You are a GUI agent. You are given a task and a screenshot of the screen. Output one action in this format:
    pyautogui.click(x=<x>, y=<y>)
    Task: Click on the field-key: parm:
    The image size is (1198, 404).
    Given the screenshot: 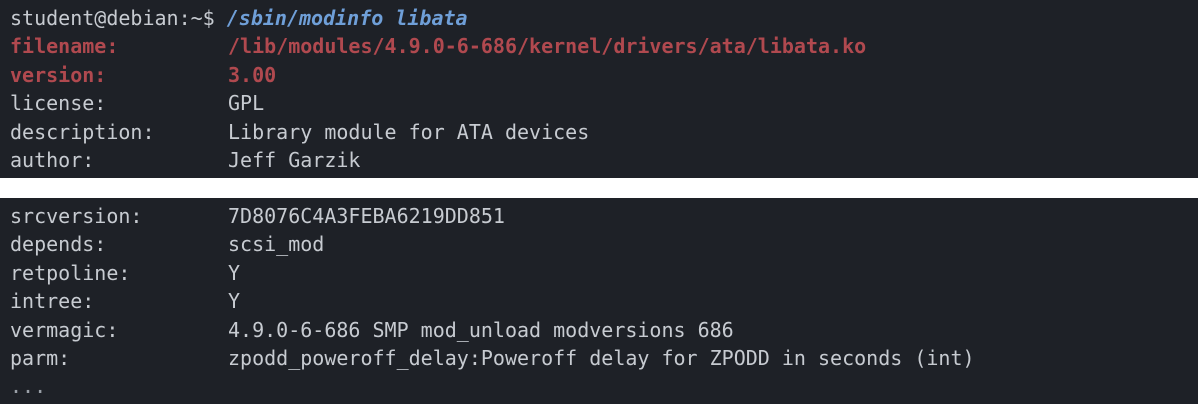 What is the action you would take?
    pyautogui.click(x=40, y=357)
    